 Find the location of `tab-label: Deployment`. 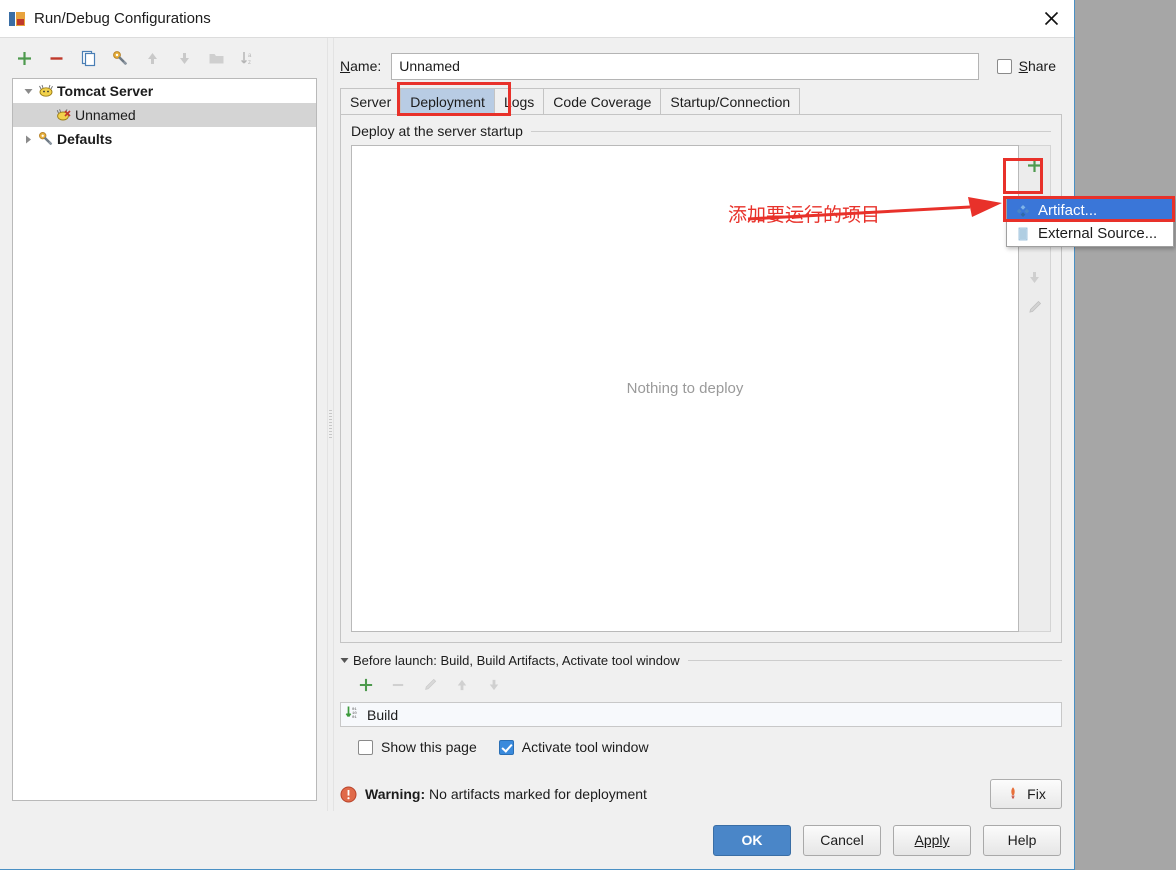

tab-label: Deployment is located at coordinates (447, 101).